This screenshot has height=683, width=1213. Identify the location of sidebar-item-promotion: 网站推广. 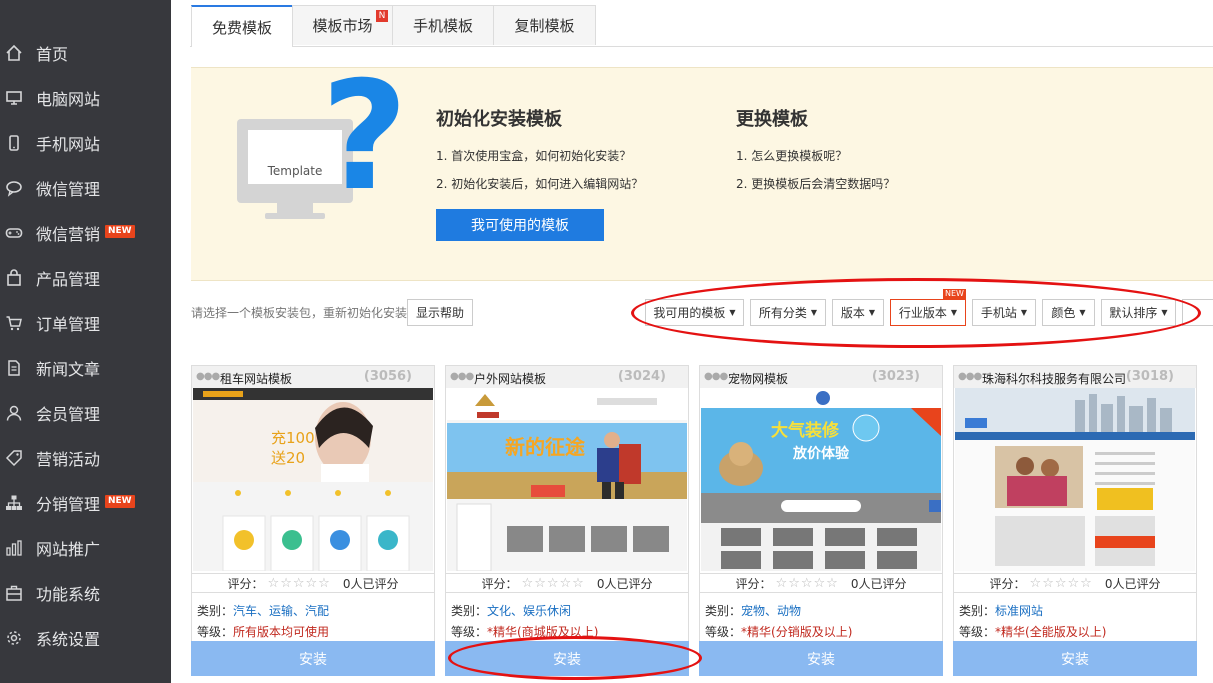
(85, 548).